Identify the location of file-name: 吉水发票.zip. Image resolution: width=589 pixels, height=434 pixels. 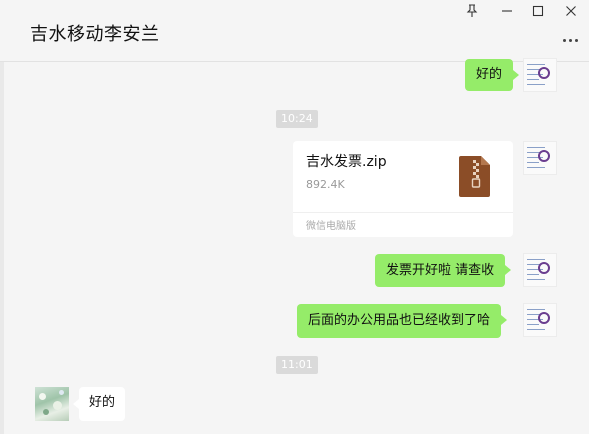
(346, 162).